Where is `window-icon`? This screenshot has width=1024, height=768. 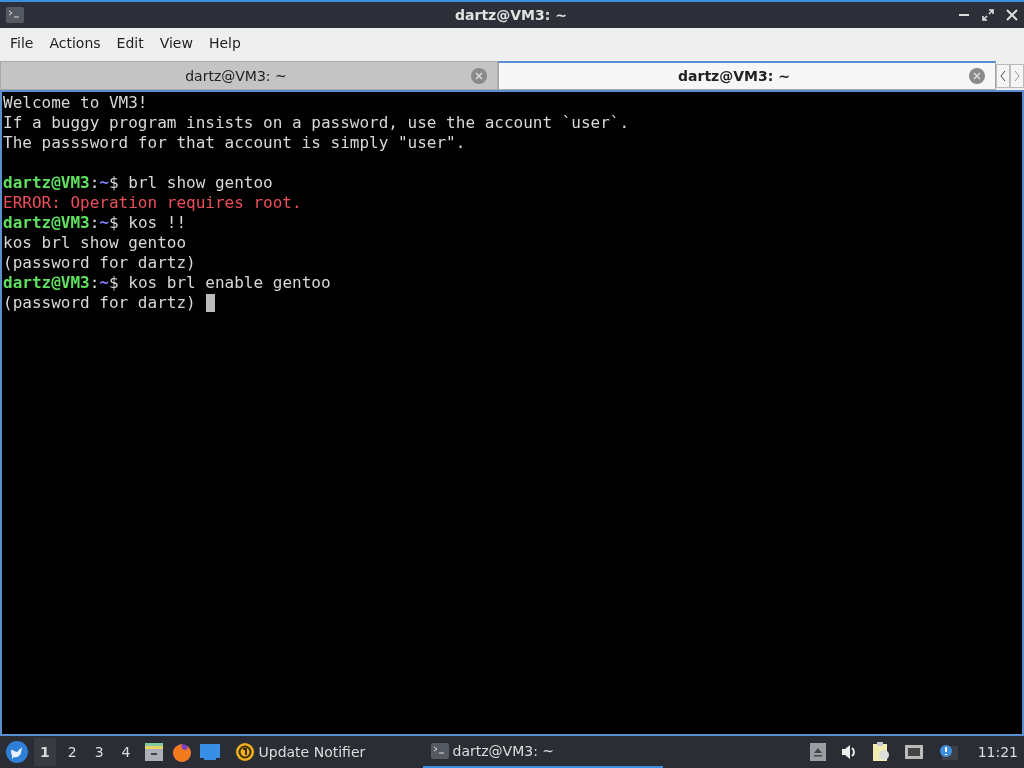
window-icon is located at coordinates (209, 752).